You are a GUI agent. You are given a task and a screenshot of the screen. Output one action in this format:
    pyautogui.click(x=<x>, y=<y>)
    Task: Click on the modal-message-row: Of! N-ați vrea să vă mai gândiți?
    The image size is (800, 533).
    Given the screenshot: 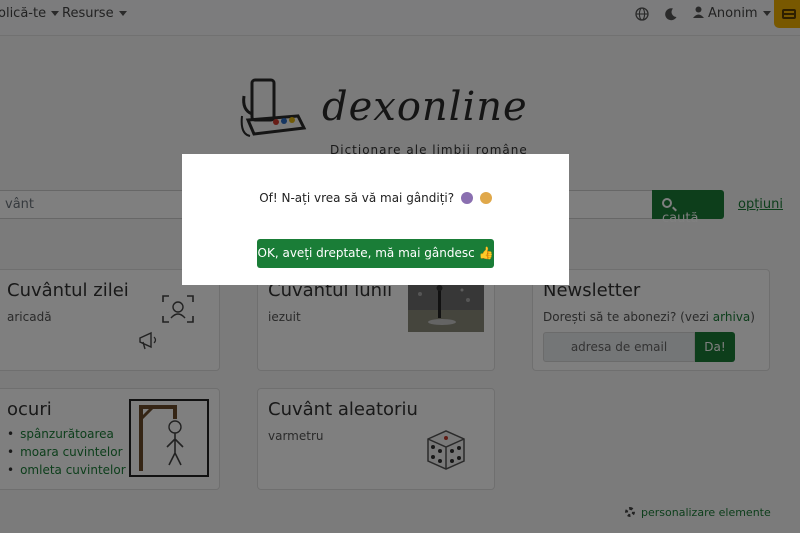 What is the action you would take?
    pyautogui.click(x=375, y=198)
    